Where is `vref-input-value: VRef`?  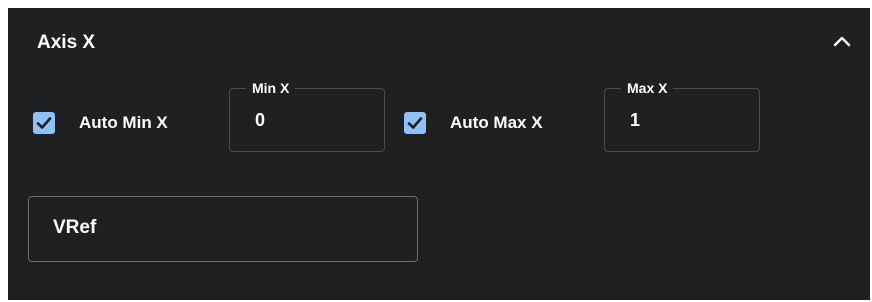 vref-input-value: VRef is located at coordinates (74, 228).